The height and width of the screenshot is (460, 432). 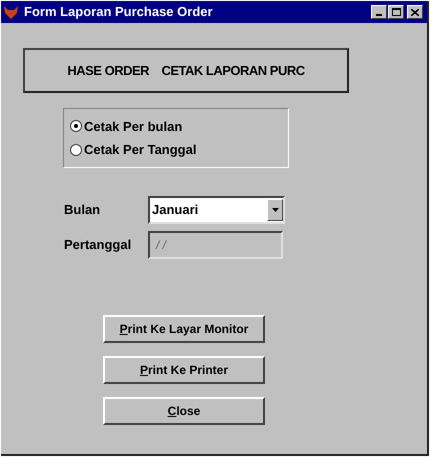 I want to click on bulan-dropdown: Januari, so click(x=216, y=210).